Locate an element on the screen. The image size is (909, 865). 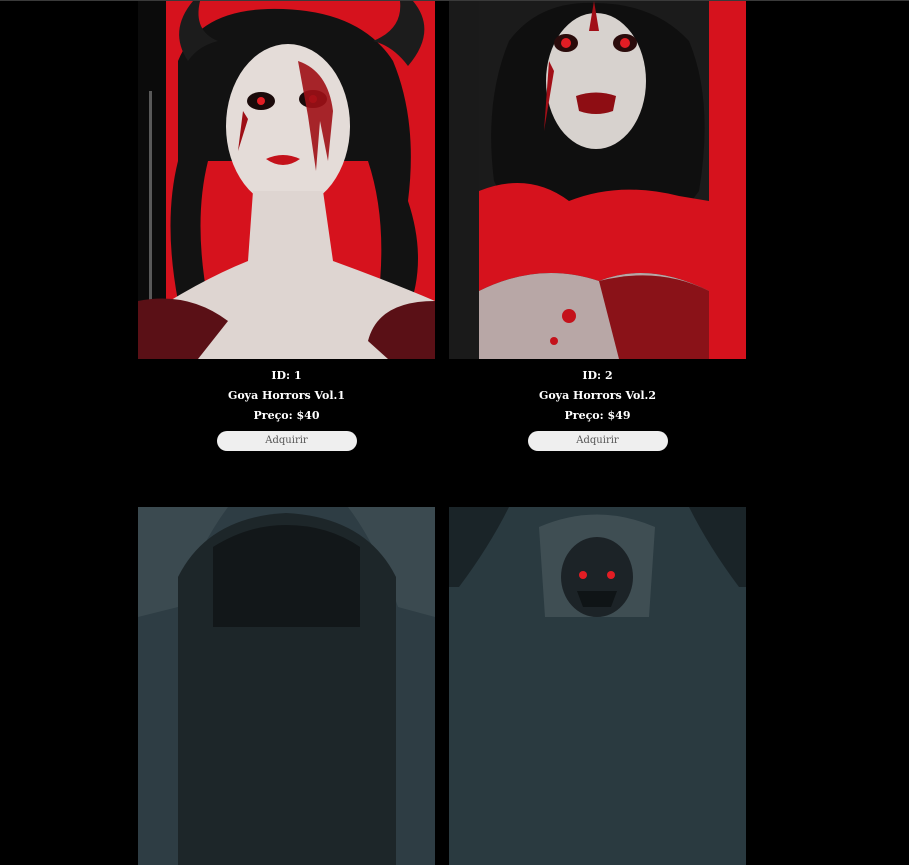
product-price: Preço: $49 is located at coordinates (597, 415).